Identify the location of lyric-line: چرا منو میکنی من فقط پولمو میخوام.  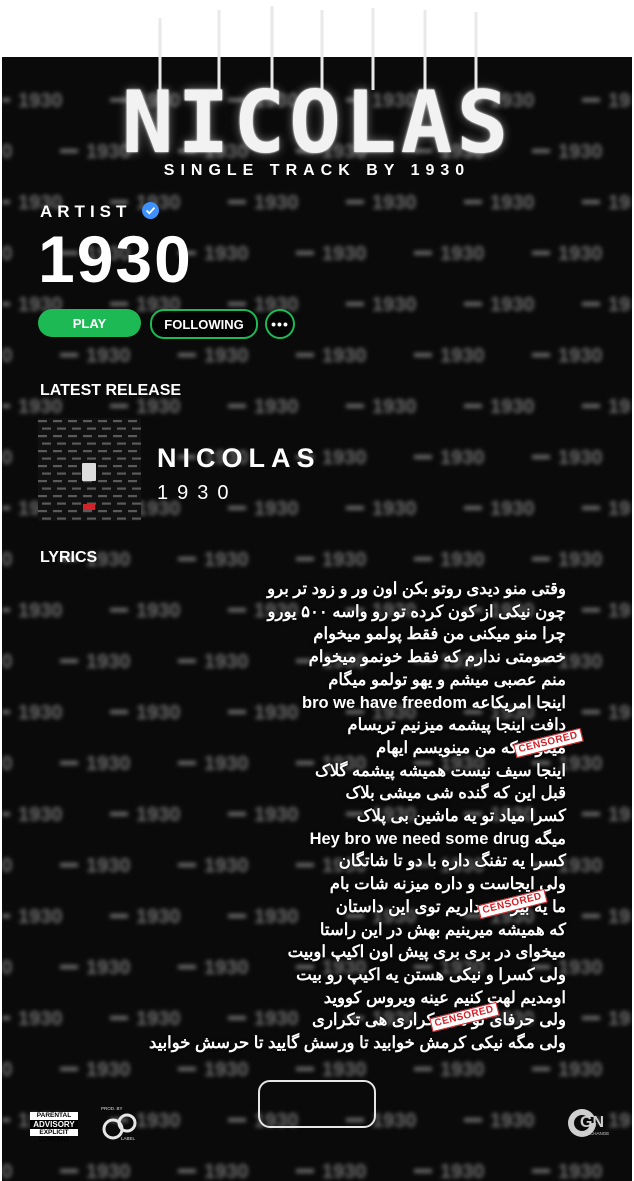
(439, 634).